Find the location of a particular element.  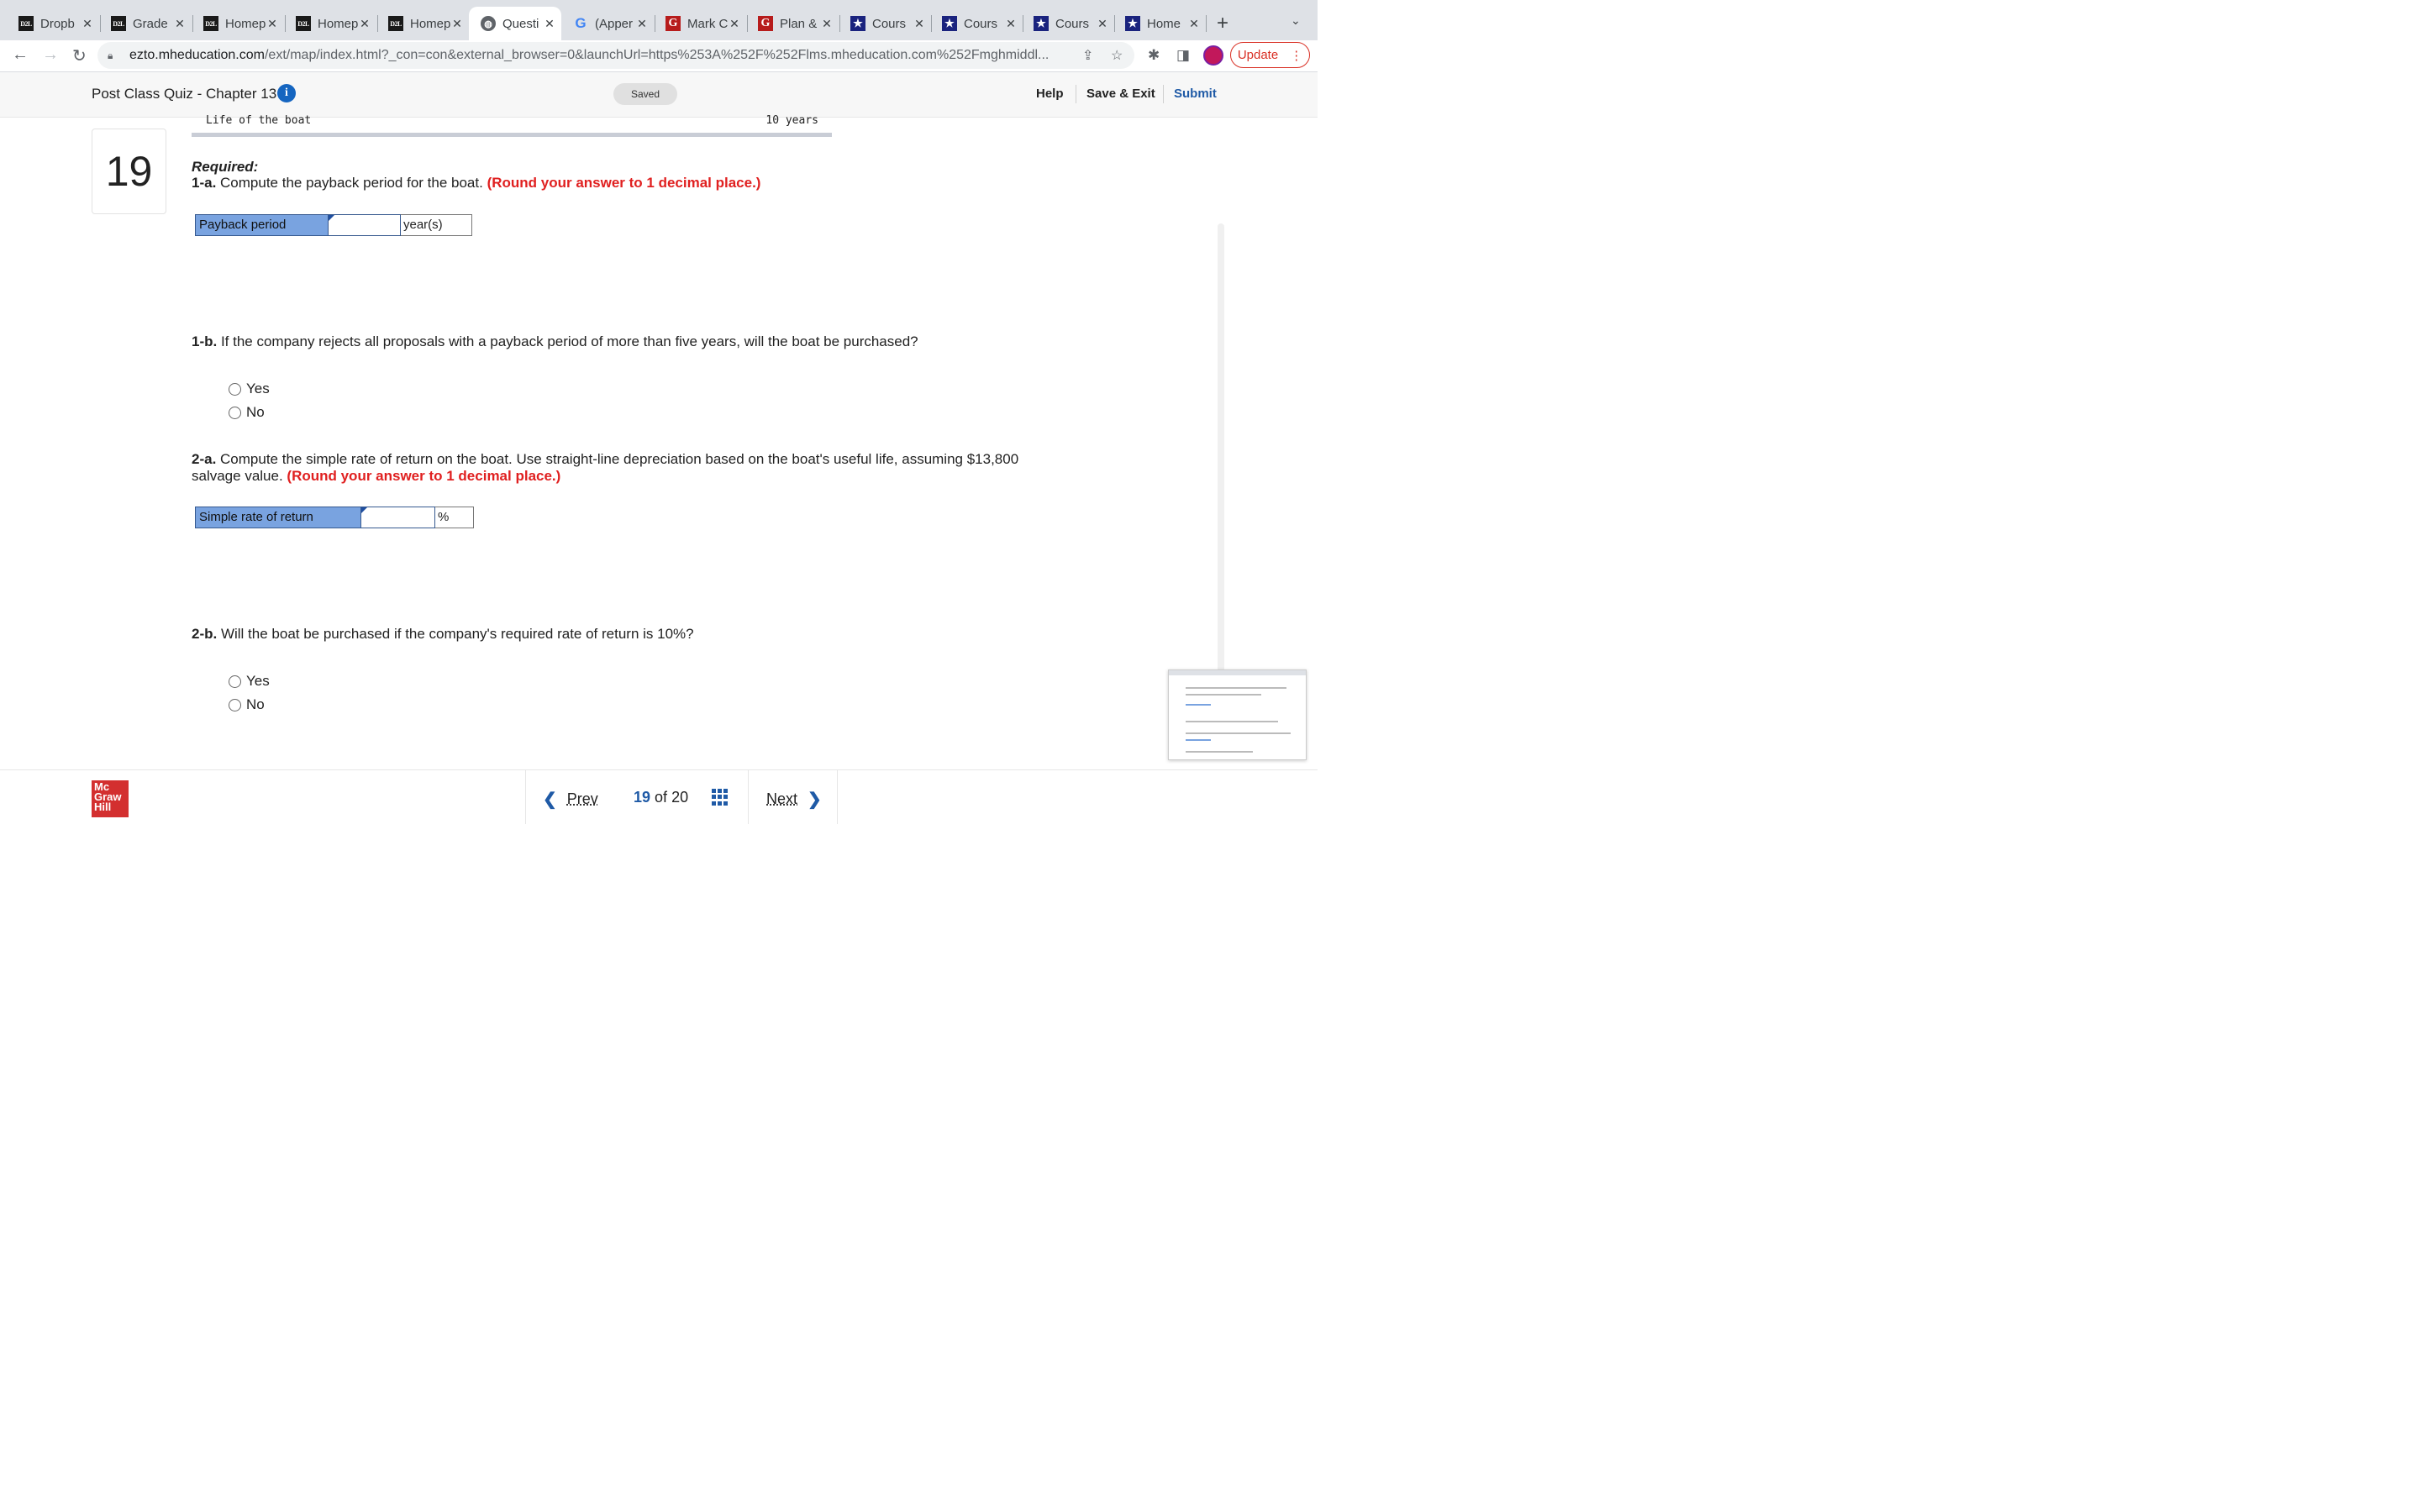

share-icon: ⇪ is located at coordinates (1087, 55).